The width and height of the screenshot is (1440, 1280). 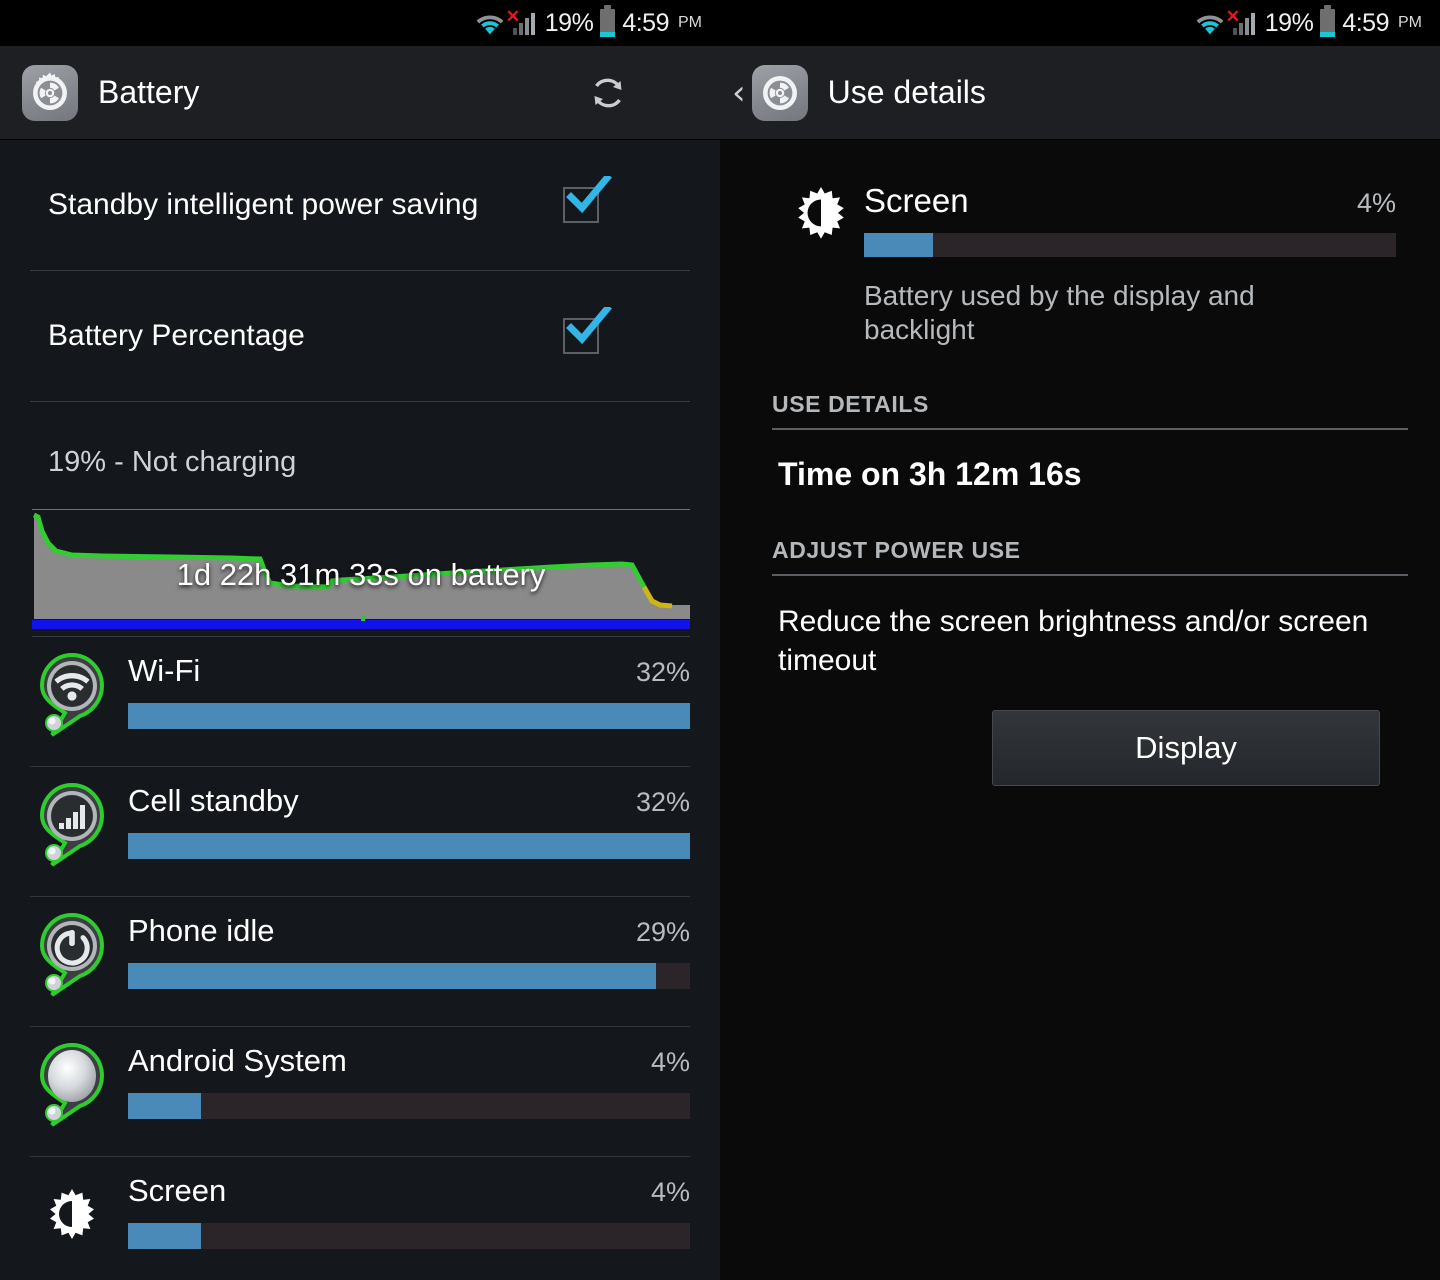 I want to click on battery-percentage-checkbox, so click(x=587, y=330).